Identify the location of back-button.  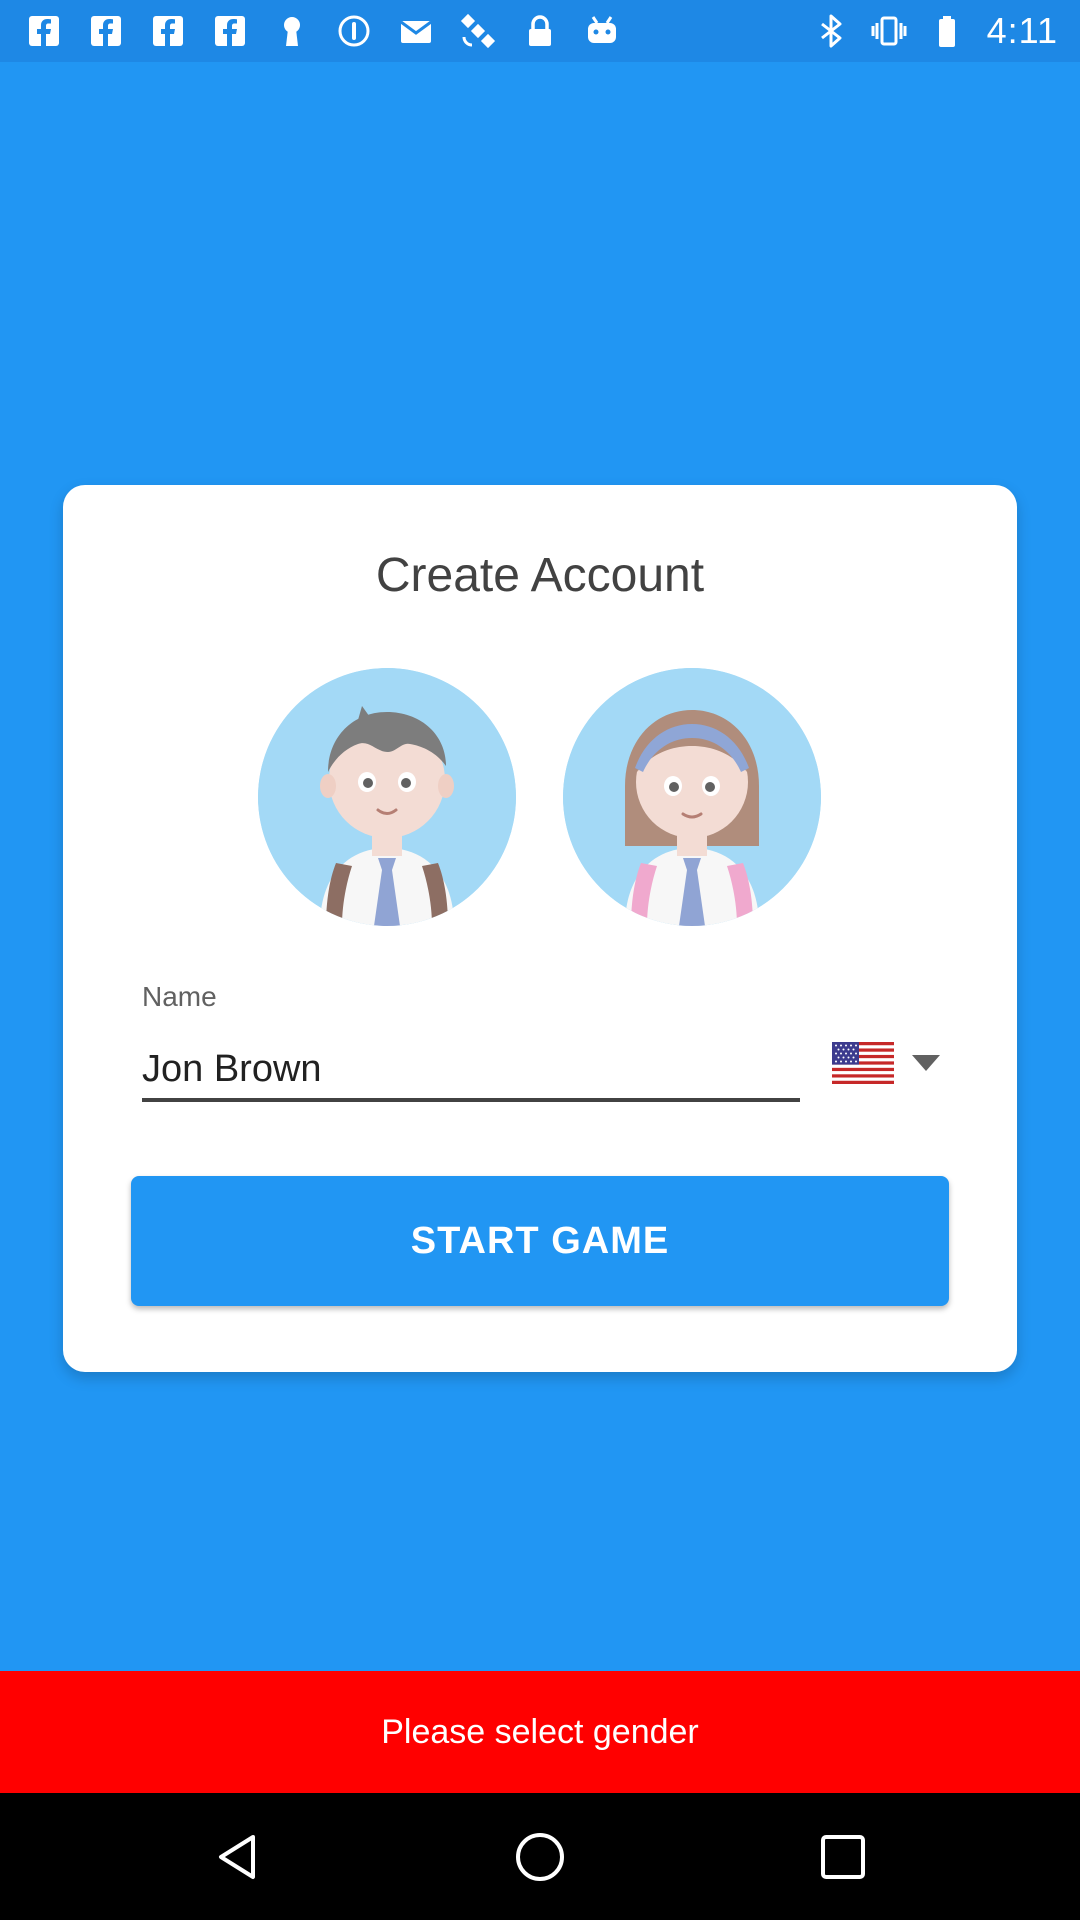
(237, 1856).